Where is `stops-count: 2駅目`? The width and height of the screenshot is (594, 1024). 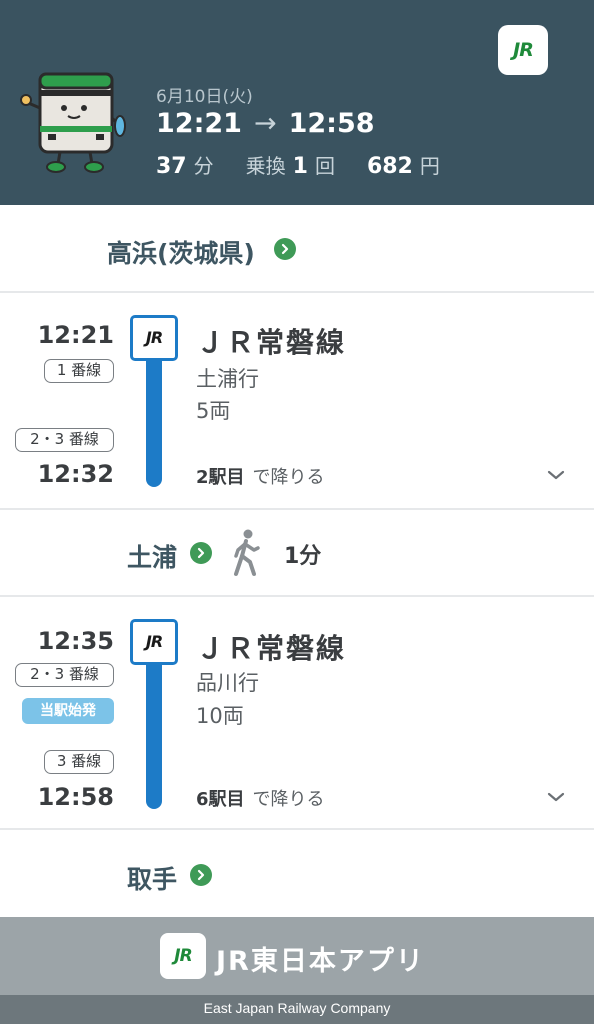
stops-count: 2駅目 is located at coordinates (220, 477).